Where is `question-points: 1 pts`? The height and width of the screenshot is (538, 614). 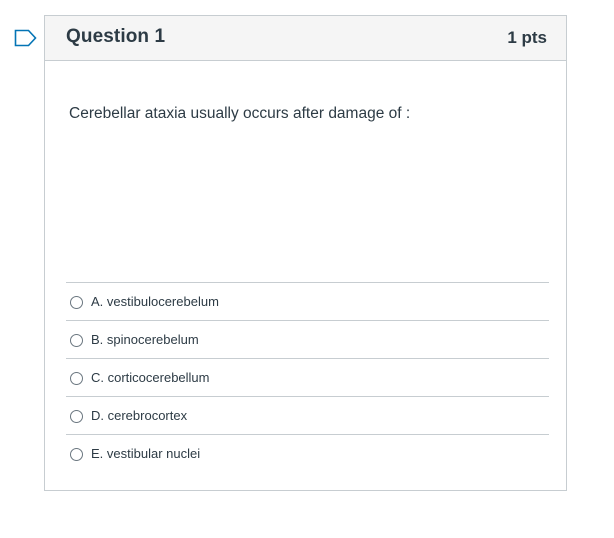 question-points: 1 pts is located at coordinates (527, 37).